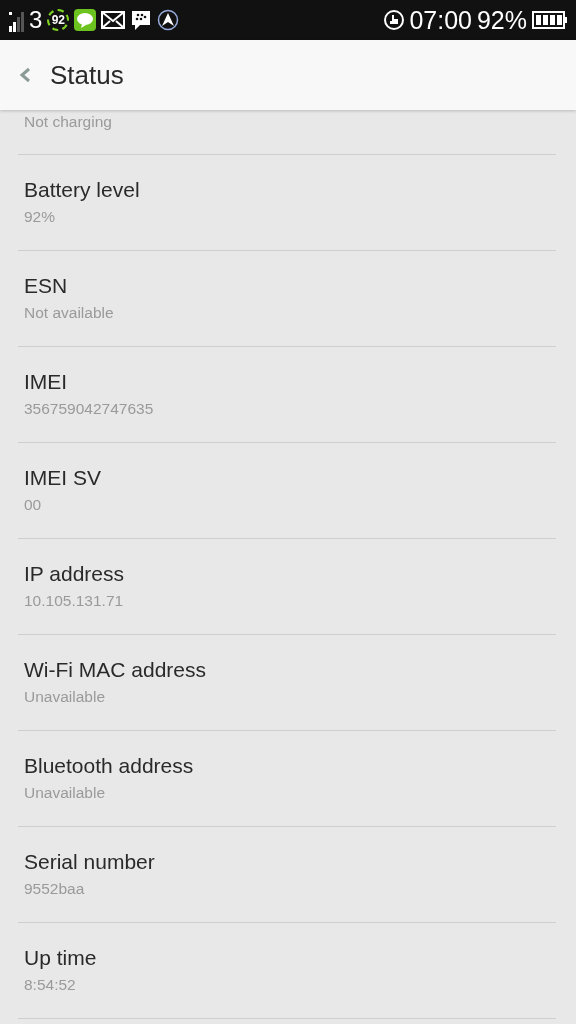  I want to click on back-icon, so click(25, 75).